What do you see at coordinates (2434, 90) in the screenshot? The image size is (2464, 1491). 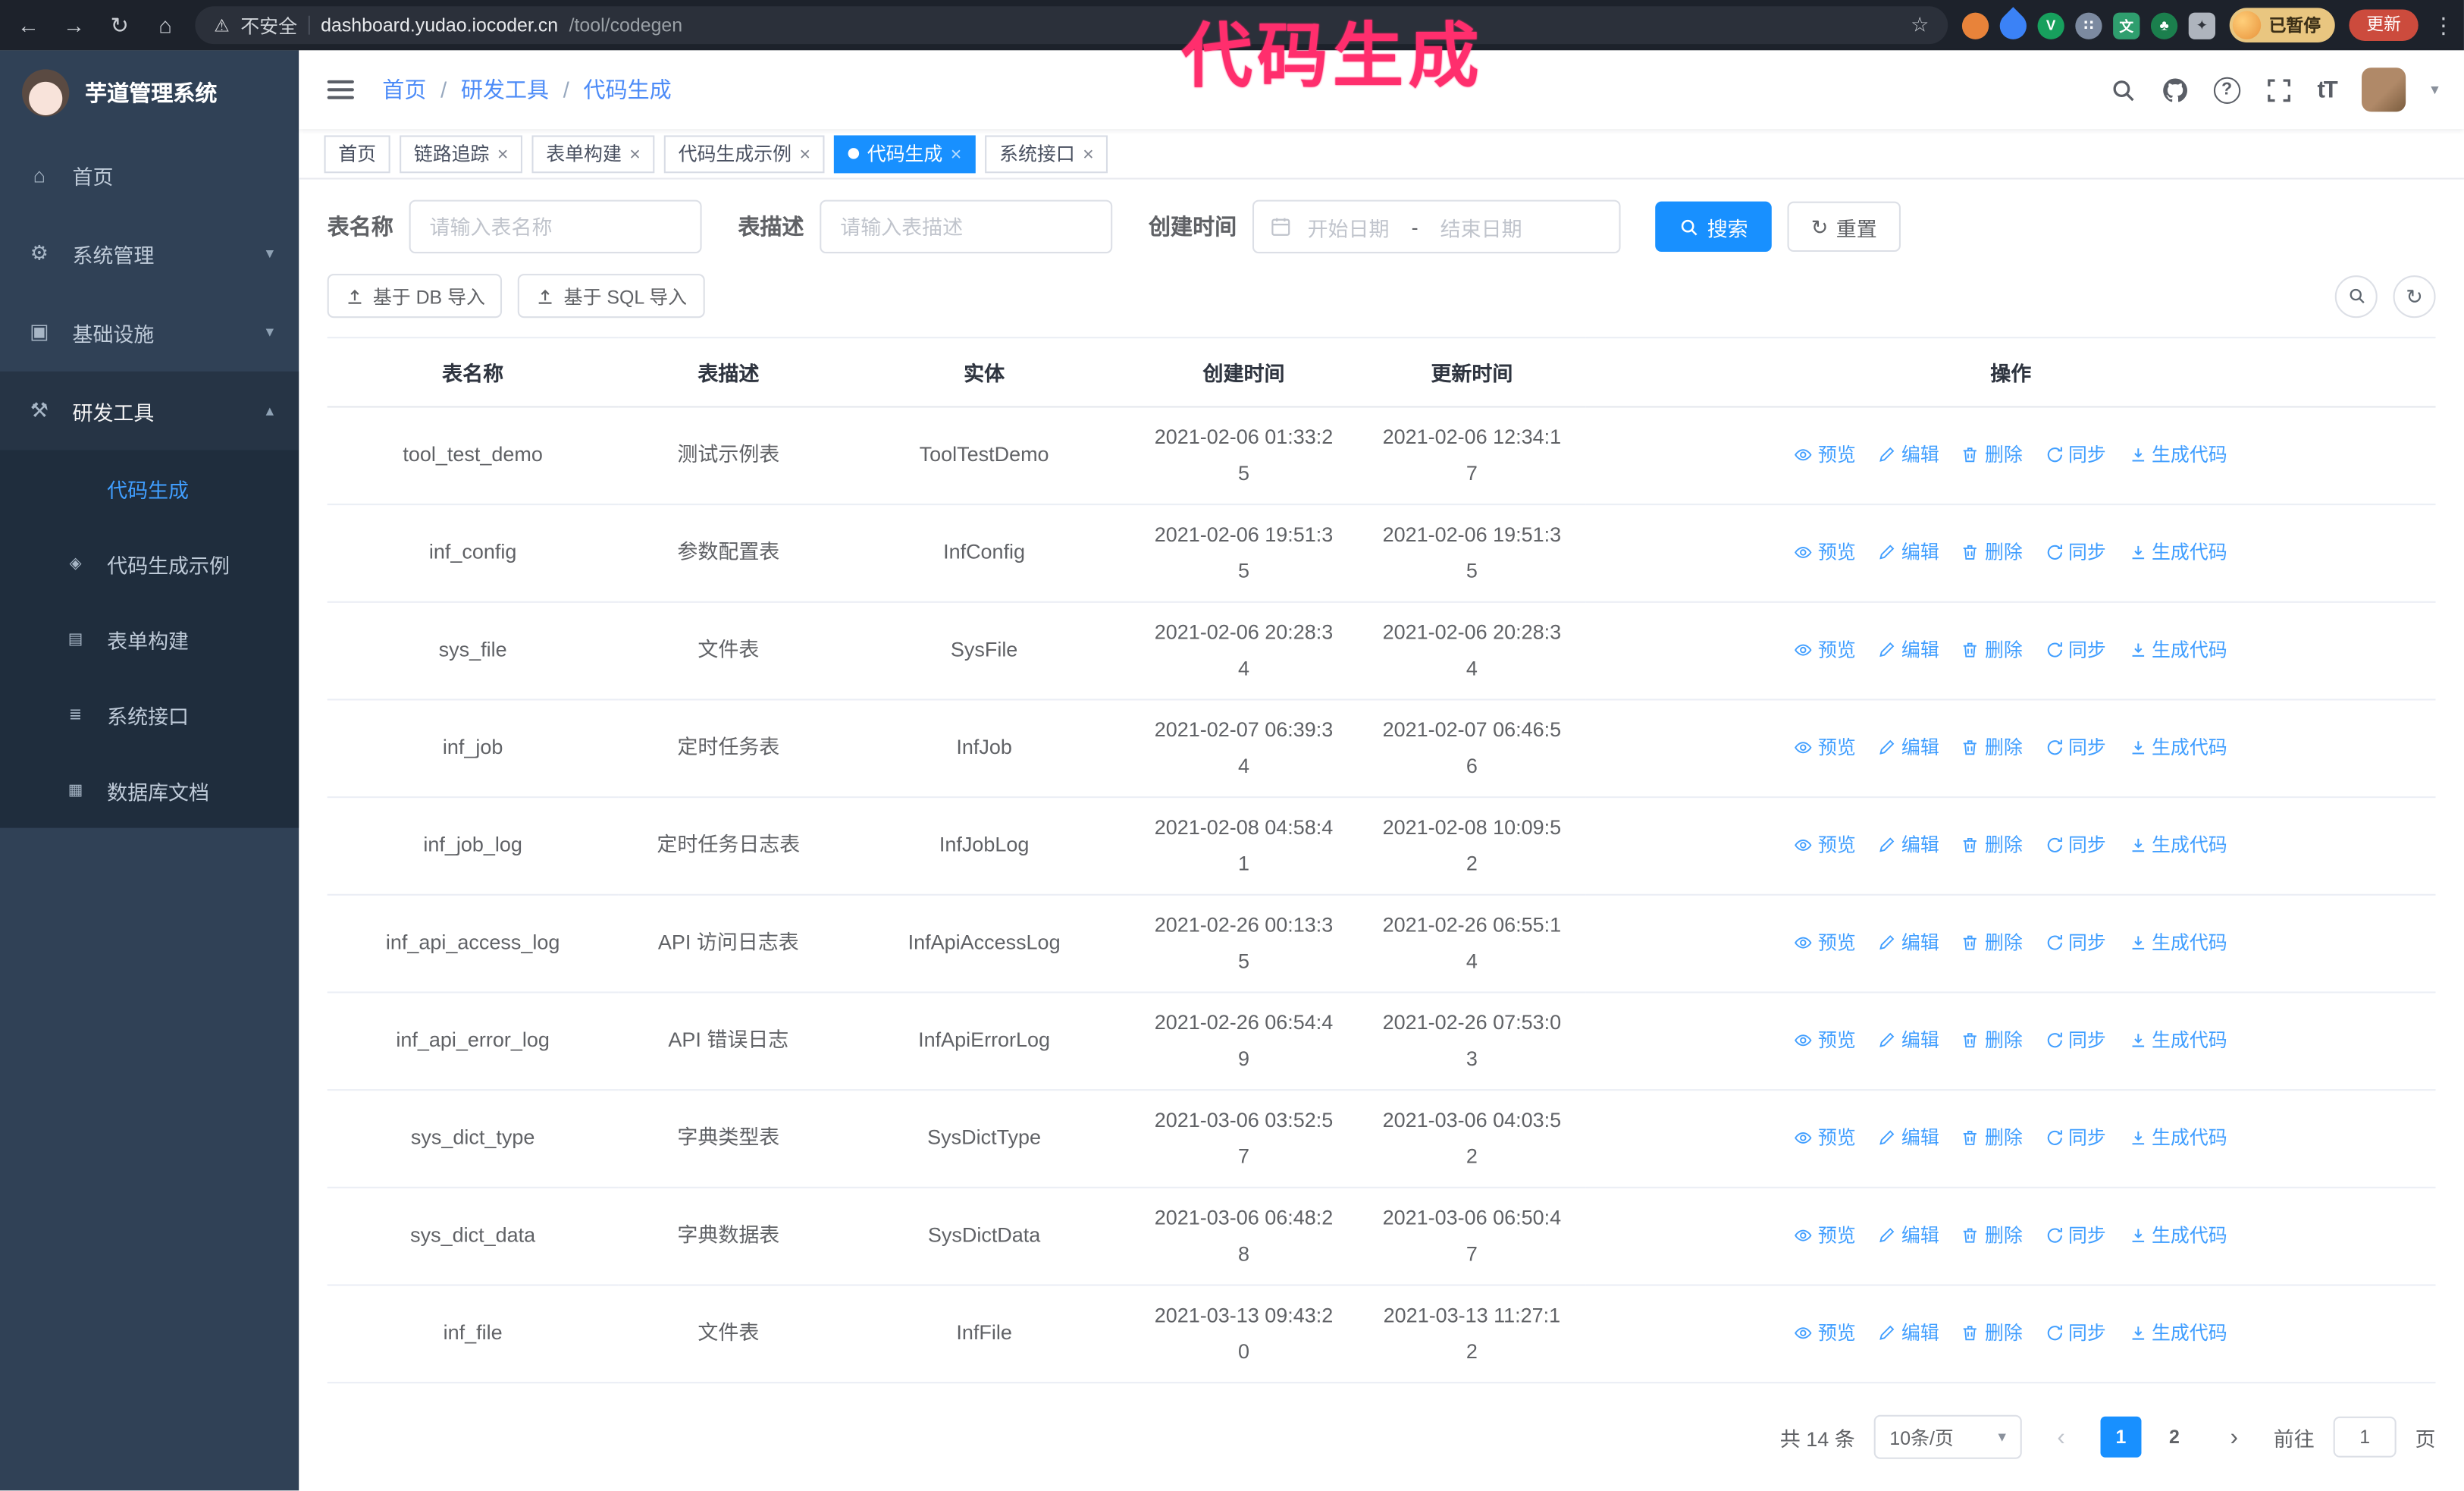 I see `user-menu-caret-icon: ▾` at bounding box center [2434, 90].